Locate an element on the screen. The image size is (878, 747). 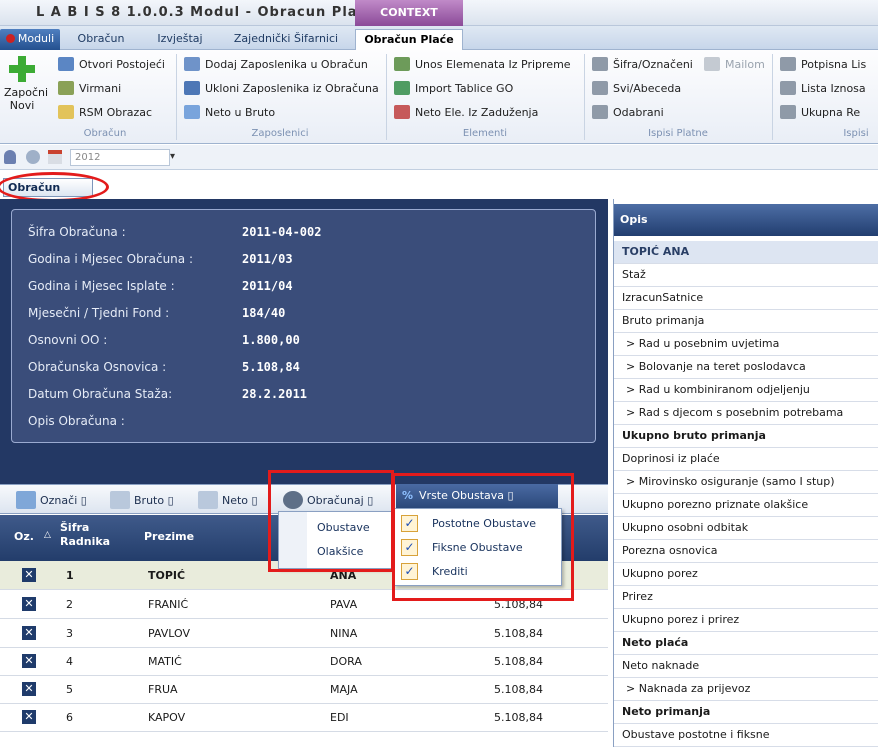
year-dropdown-icon: ▾ is located at coordinates (172, 156).